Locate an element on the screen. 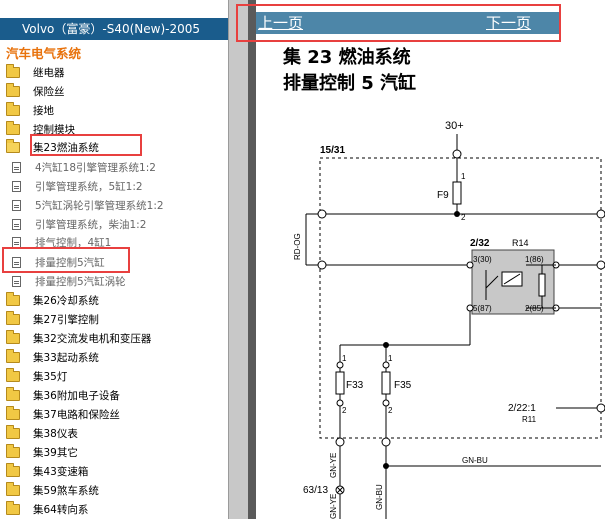 The height and width of the screenshot is (519, 605). tree-item-label: 集32交流发电机和变压器 is located at coordinates (92, 338).